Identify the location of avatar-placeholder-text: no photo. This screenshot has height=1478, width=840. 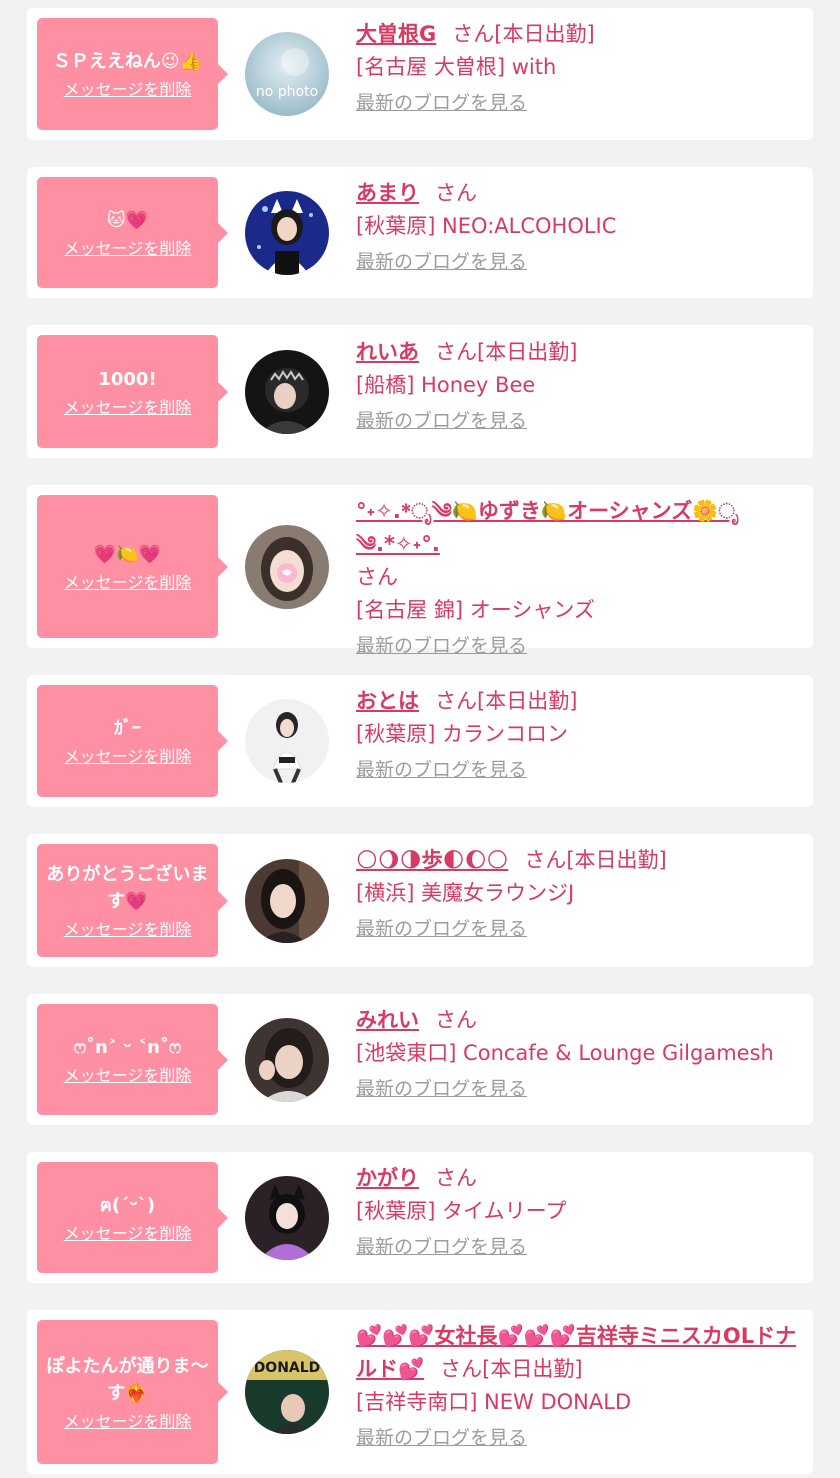
(287, 92).